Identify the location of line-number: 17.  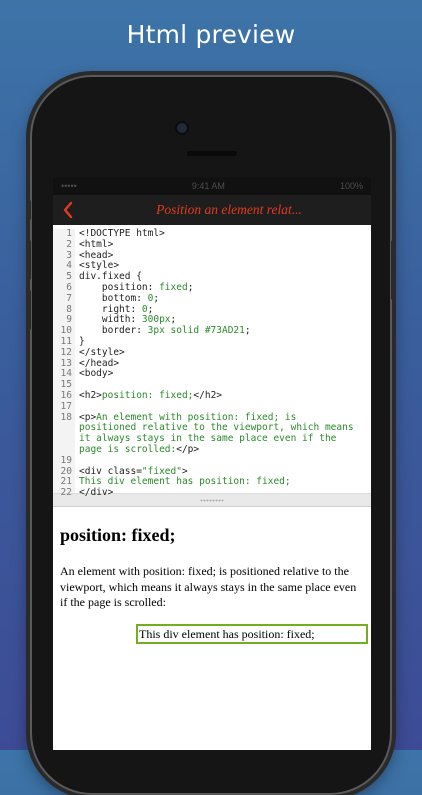
(66, 406).